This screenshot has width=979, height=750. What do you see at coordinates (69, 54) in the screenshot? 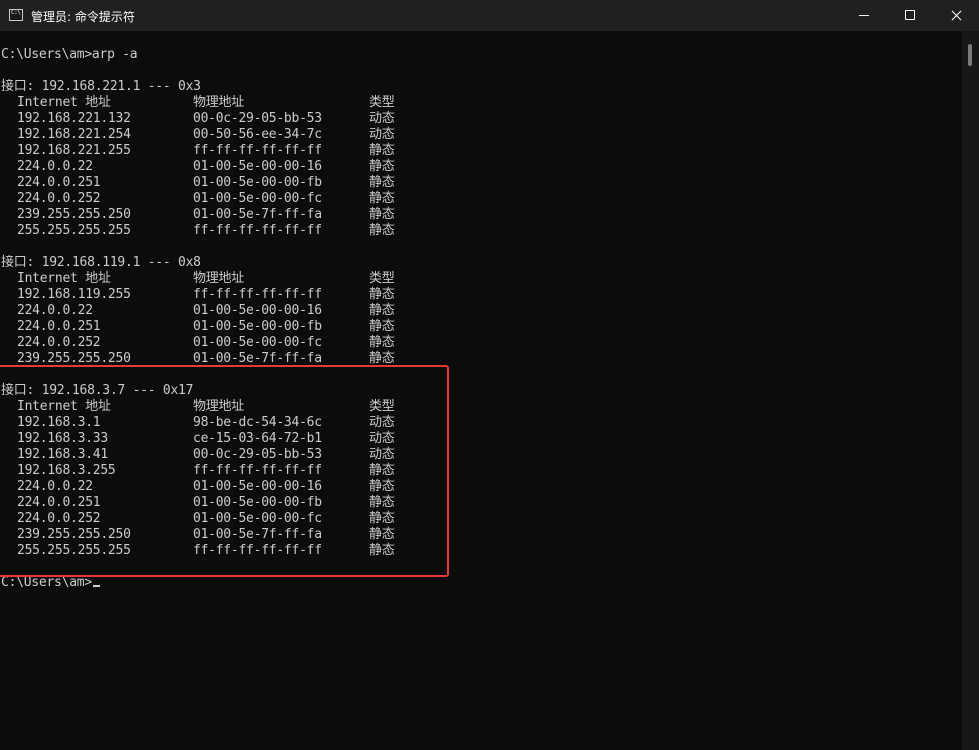
I see `prompt-command-line: C:\Users\am>arp -a` at bounding box center [69, 54].